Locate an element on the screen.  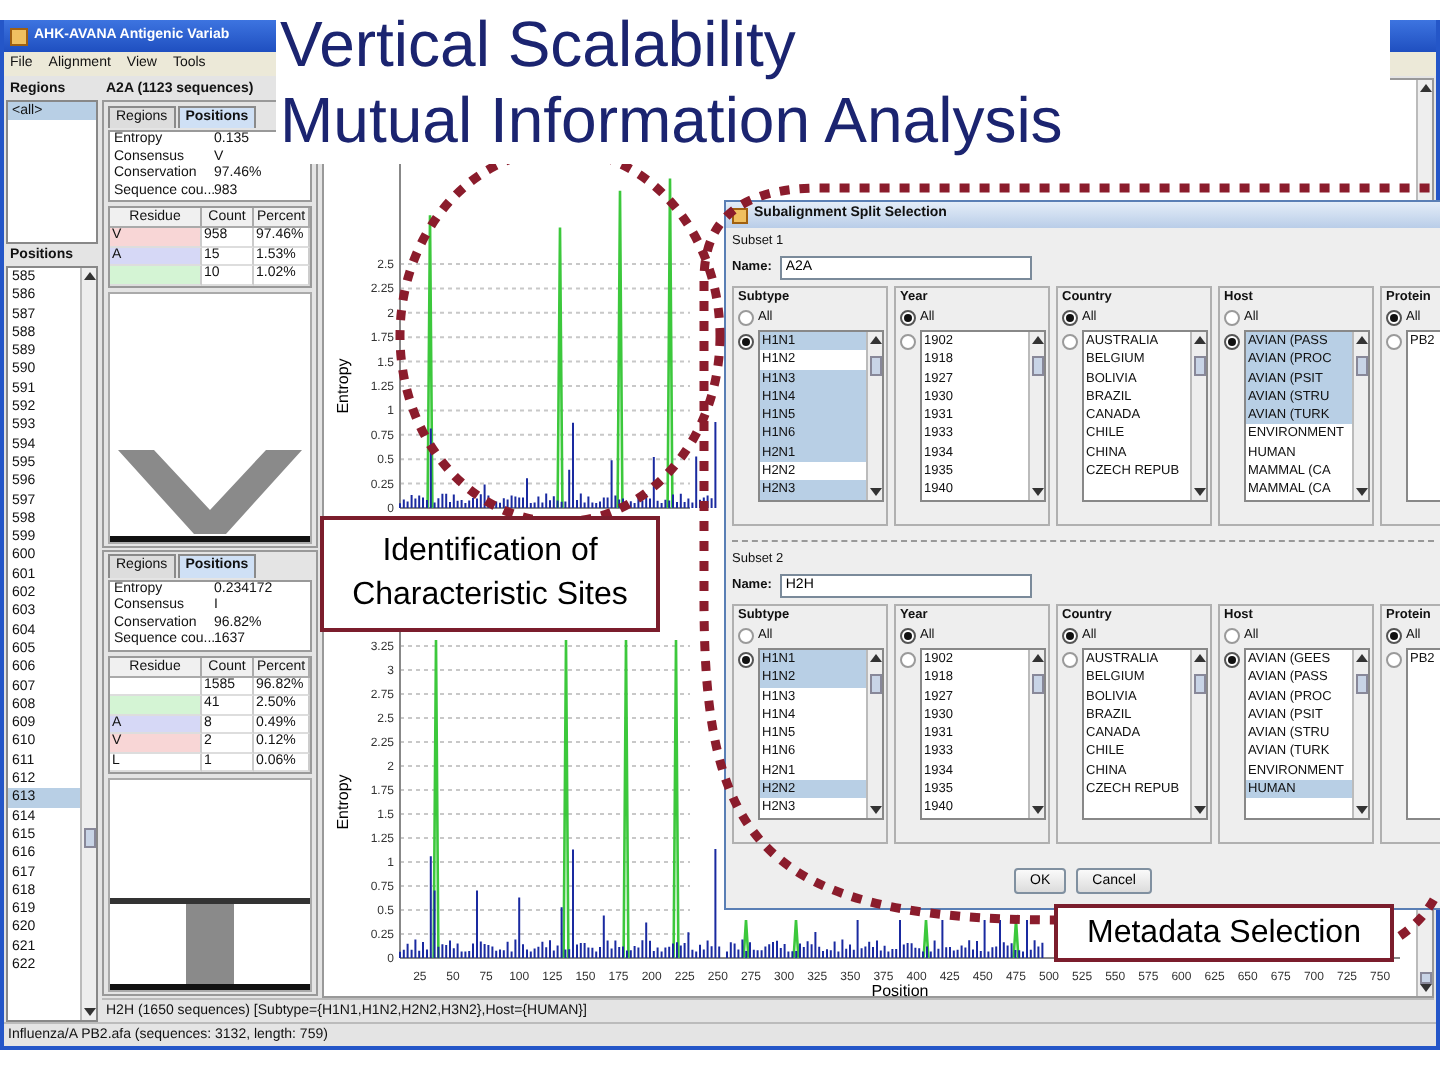
axis-title: Position is located at coordinates (900, 991).